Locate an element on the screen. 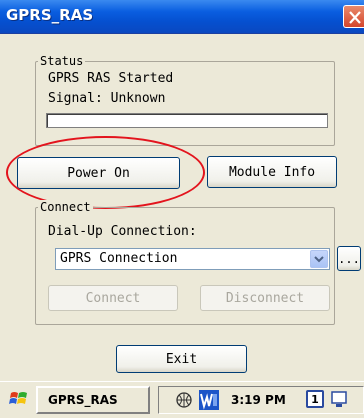  close-icon is located at coordinates (355, 17).